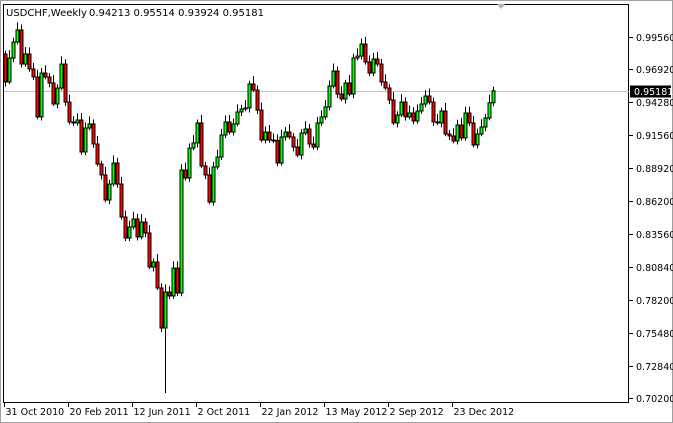 Image resolution: width=673 pixels, height=423 pixels. What do you see at coordinates (654, 367) in the screenshot?
I see `y-tick-label: 0.72840` at bounding box center [654, 367].